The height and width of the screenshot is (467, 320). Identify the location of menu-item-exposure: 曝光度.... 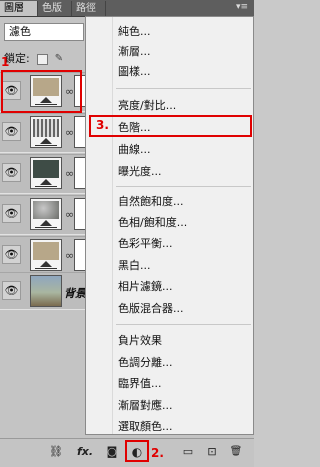
(140, 172).